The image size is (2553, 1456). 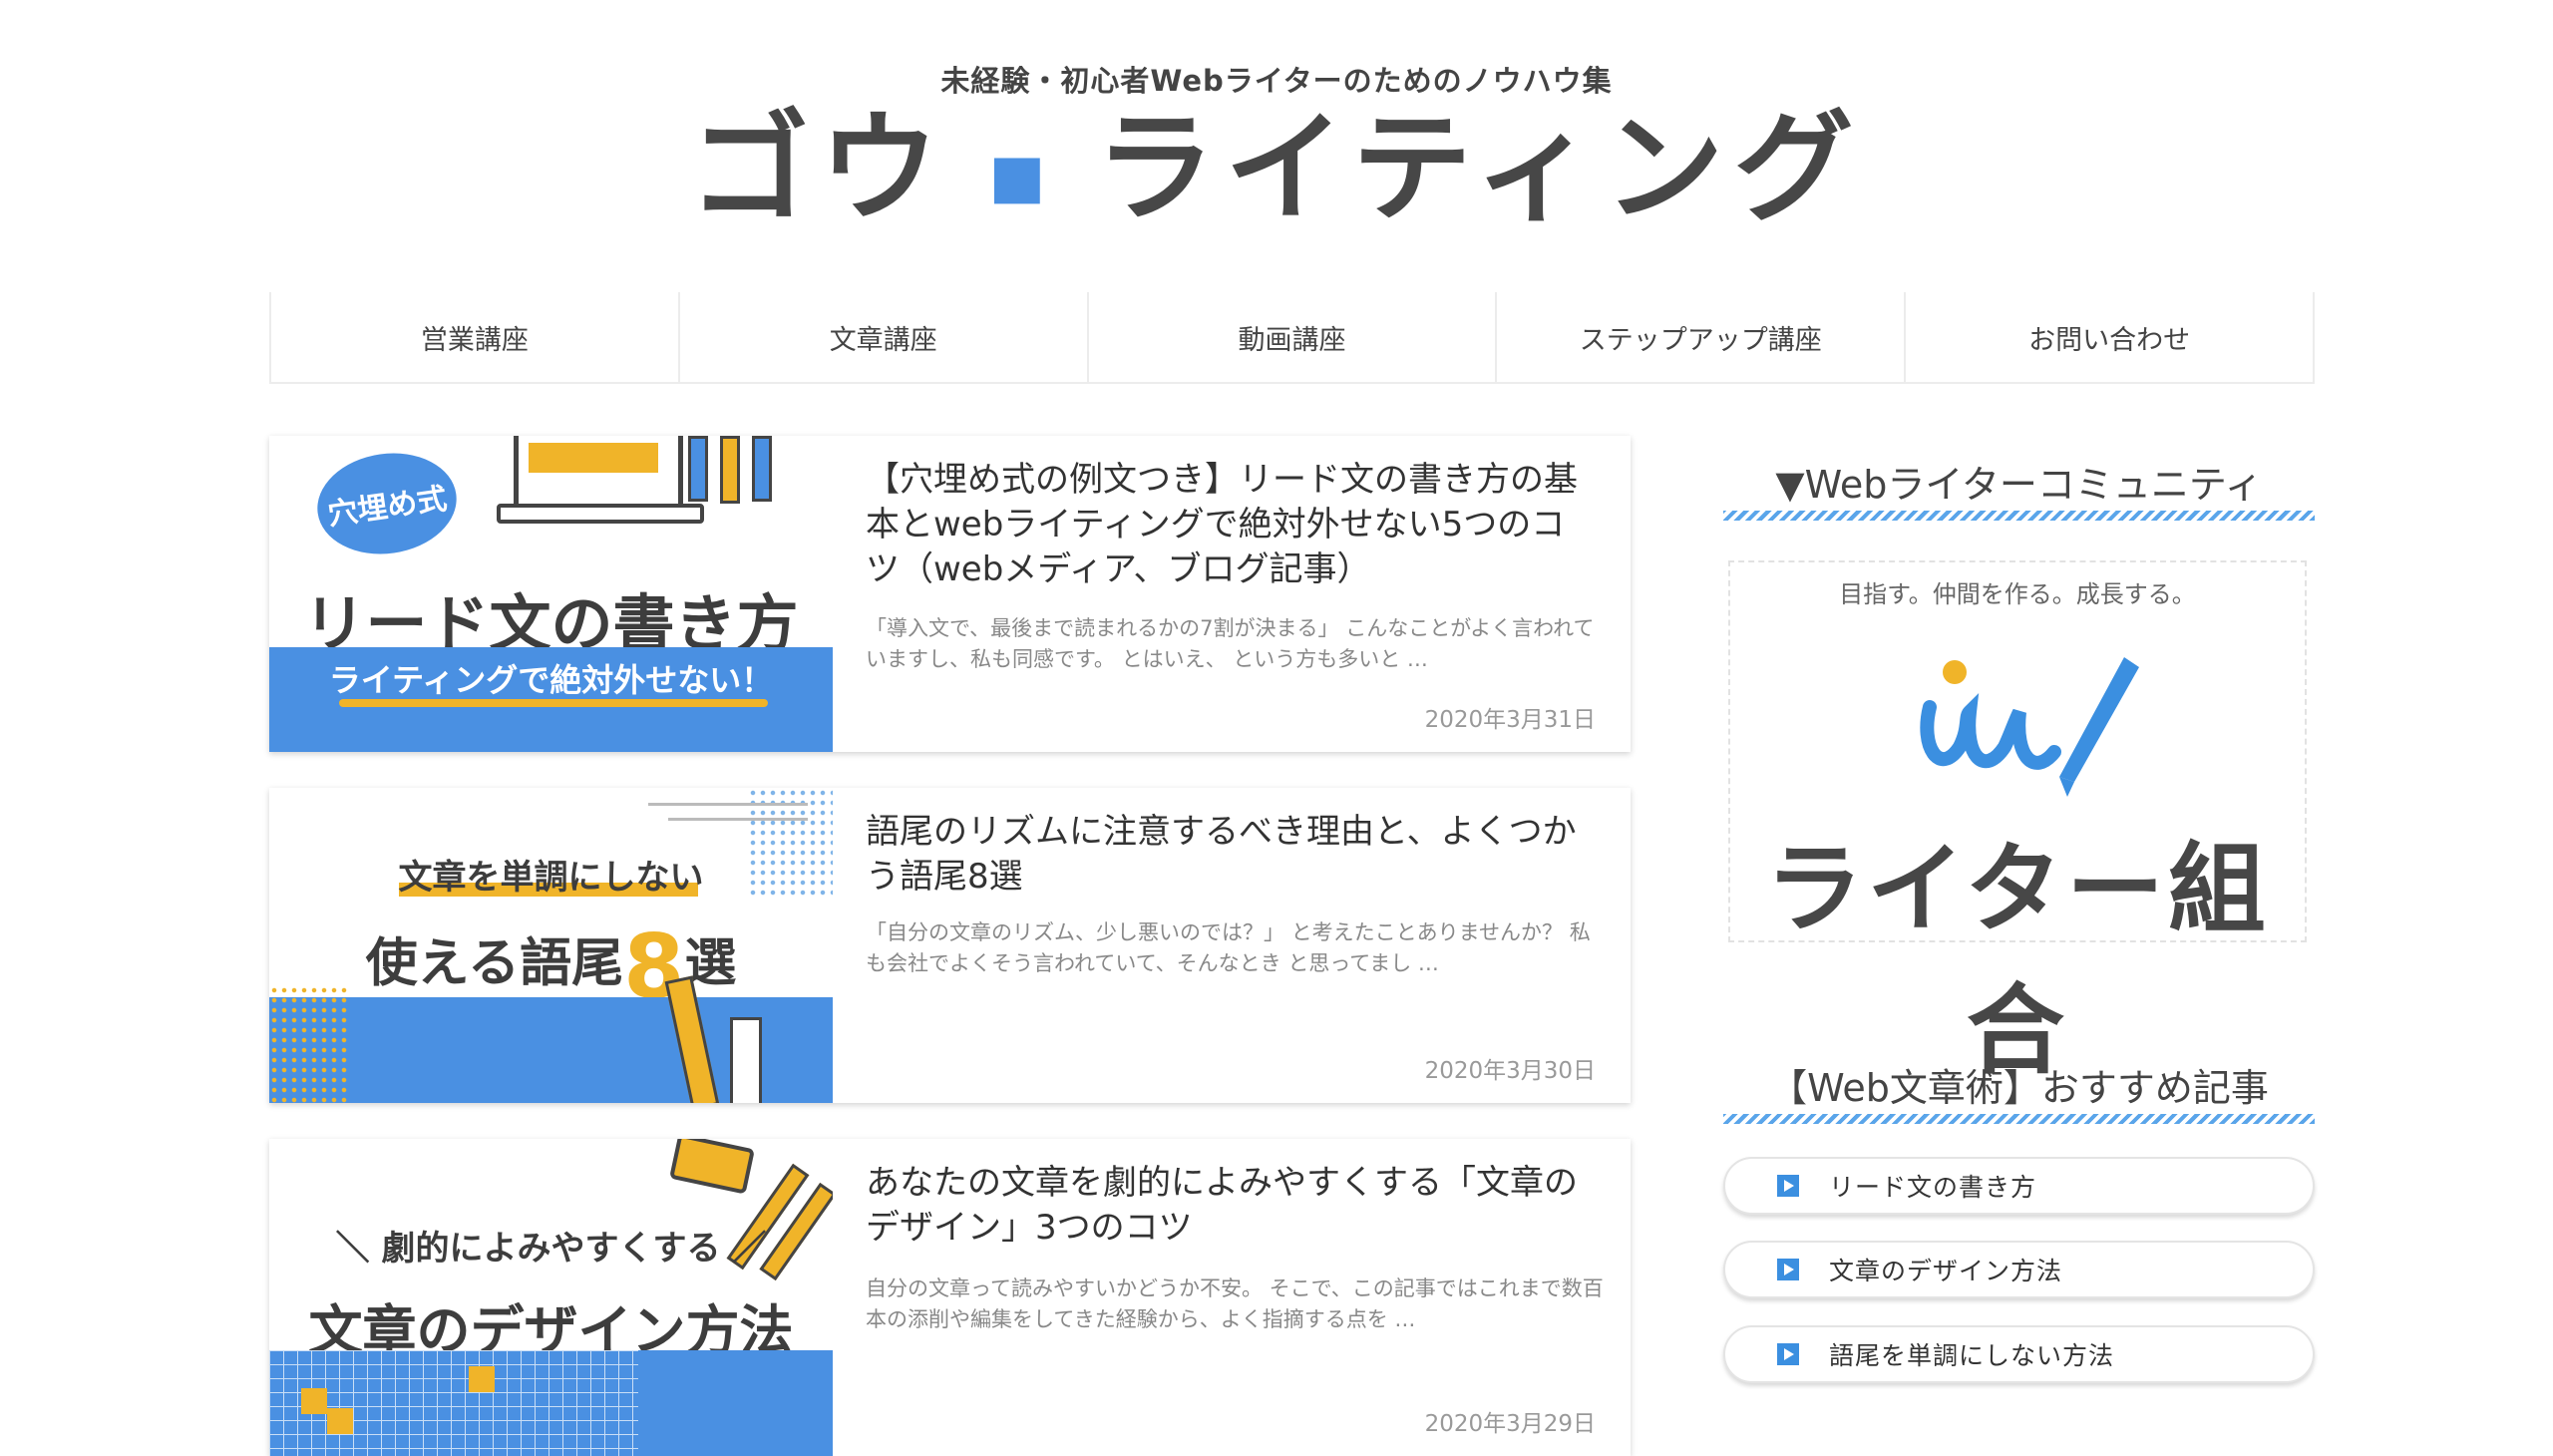 I want to click on nav-item-writing: 文章講座, so click(x=882, y=337).